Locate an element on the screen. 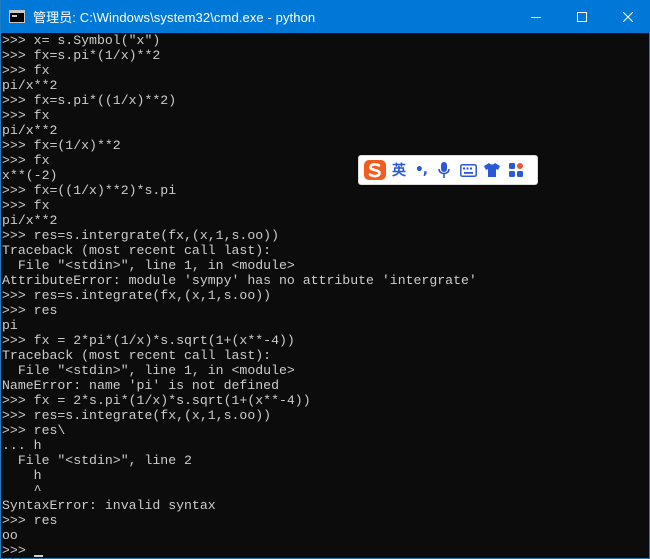 Image resolution: width=650 pixels, height=559 pixels. console-line: >>> fx=(1/x)**2 is located at coordinates (61, 145).